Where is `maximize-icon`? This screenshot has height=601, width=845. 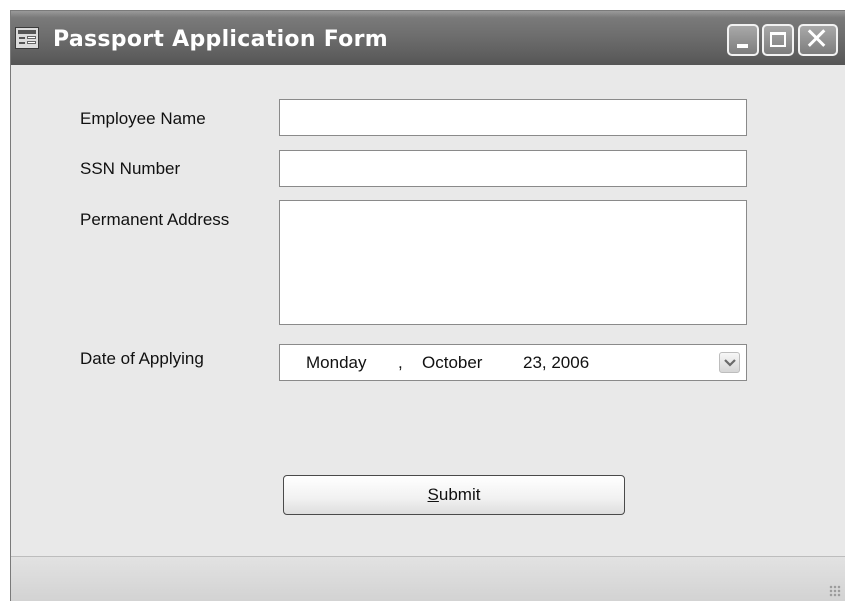
maximize-icon is located at coordinates (778, 39).